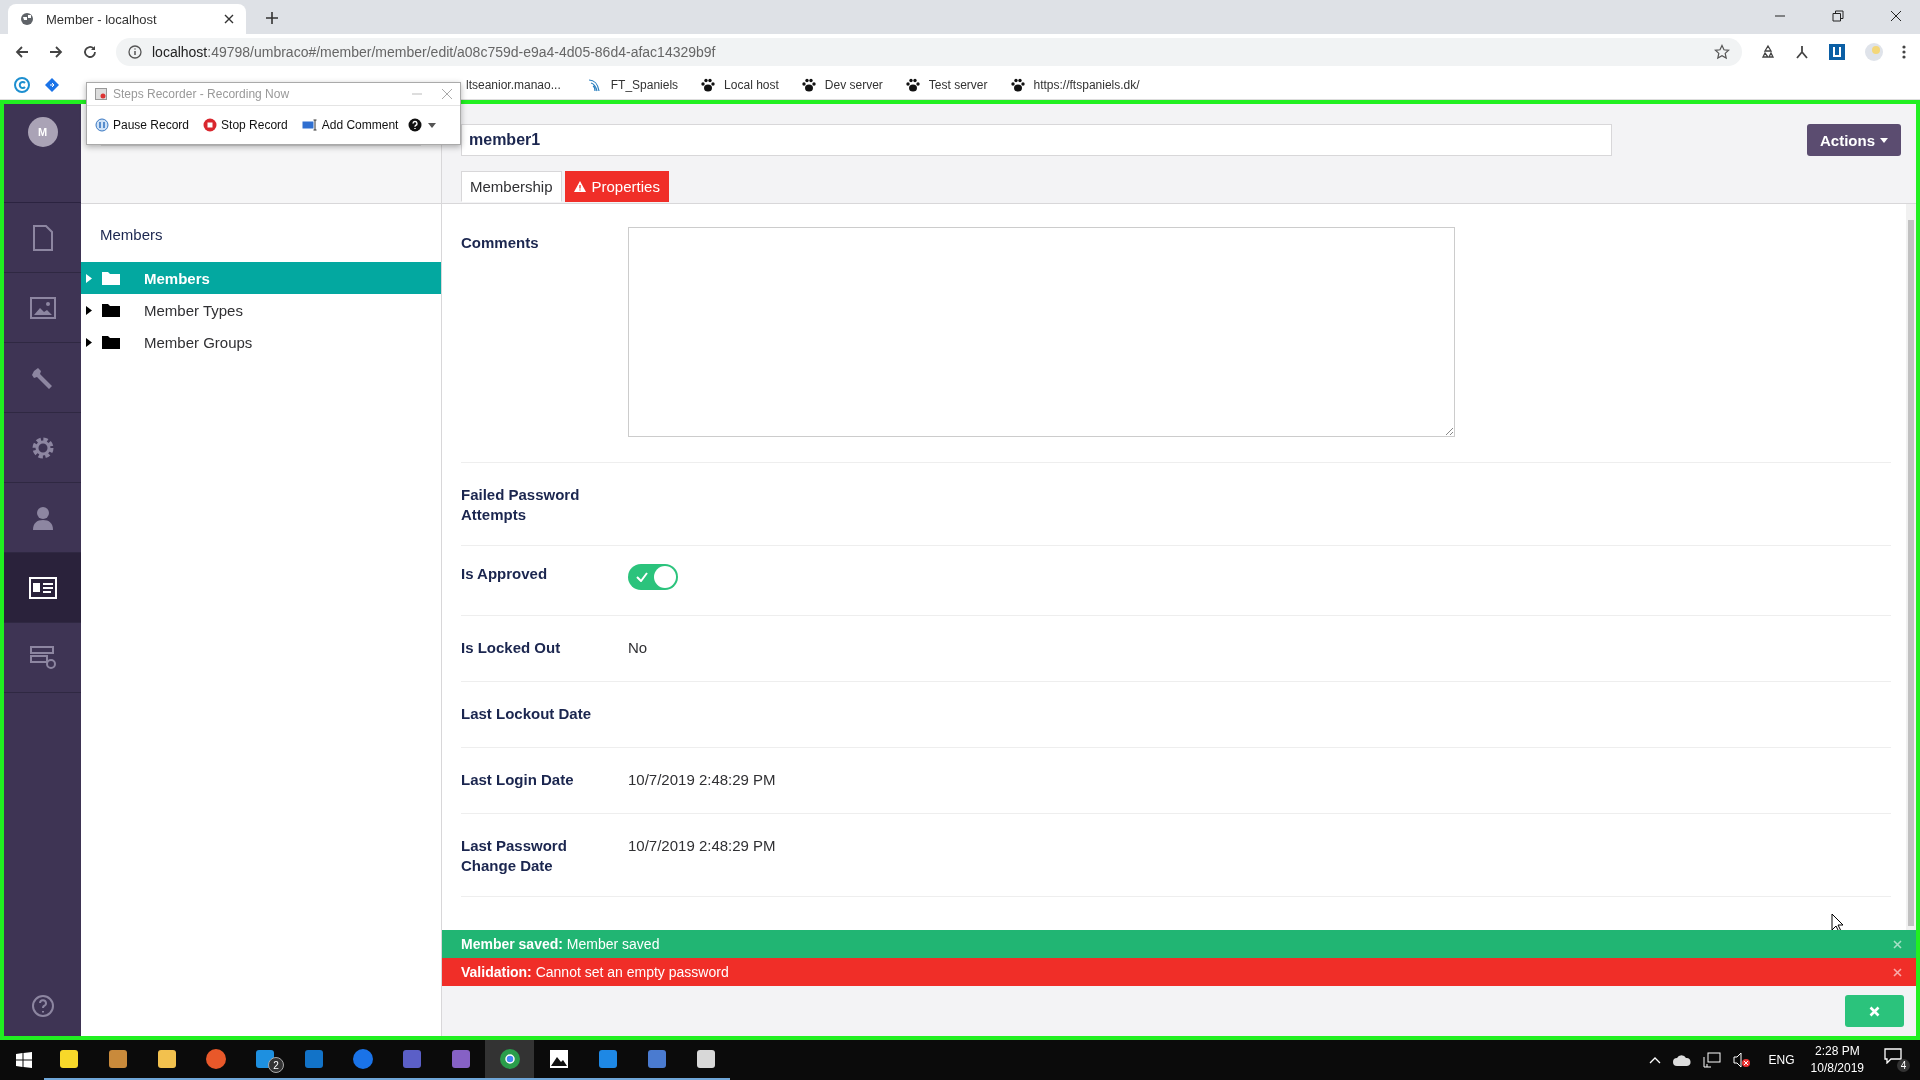 This screenshot has width=1920, height=1080. I want to click on pause-icon, so click(102, 125).